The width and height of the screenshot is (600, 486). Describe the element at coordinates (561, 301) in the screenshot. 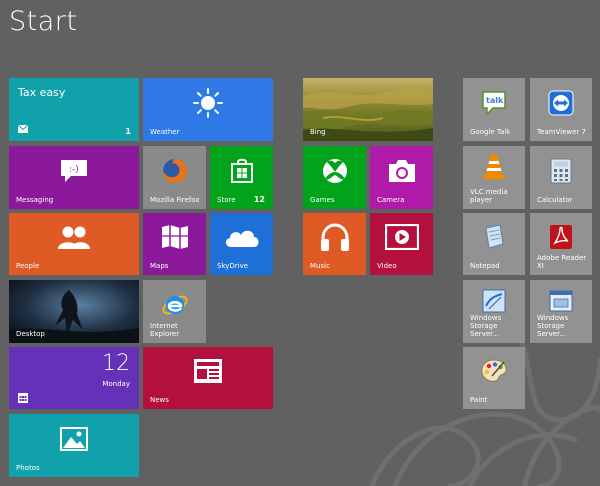

I see `storage-server-window-icon` at that location.